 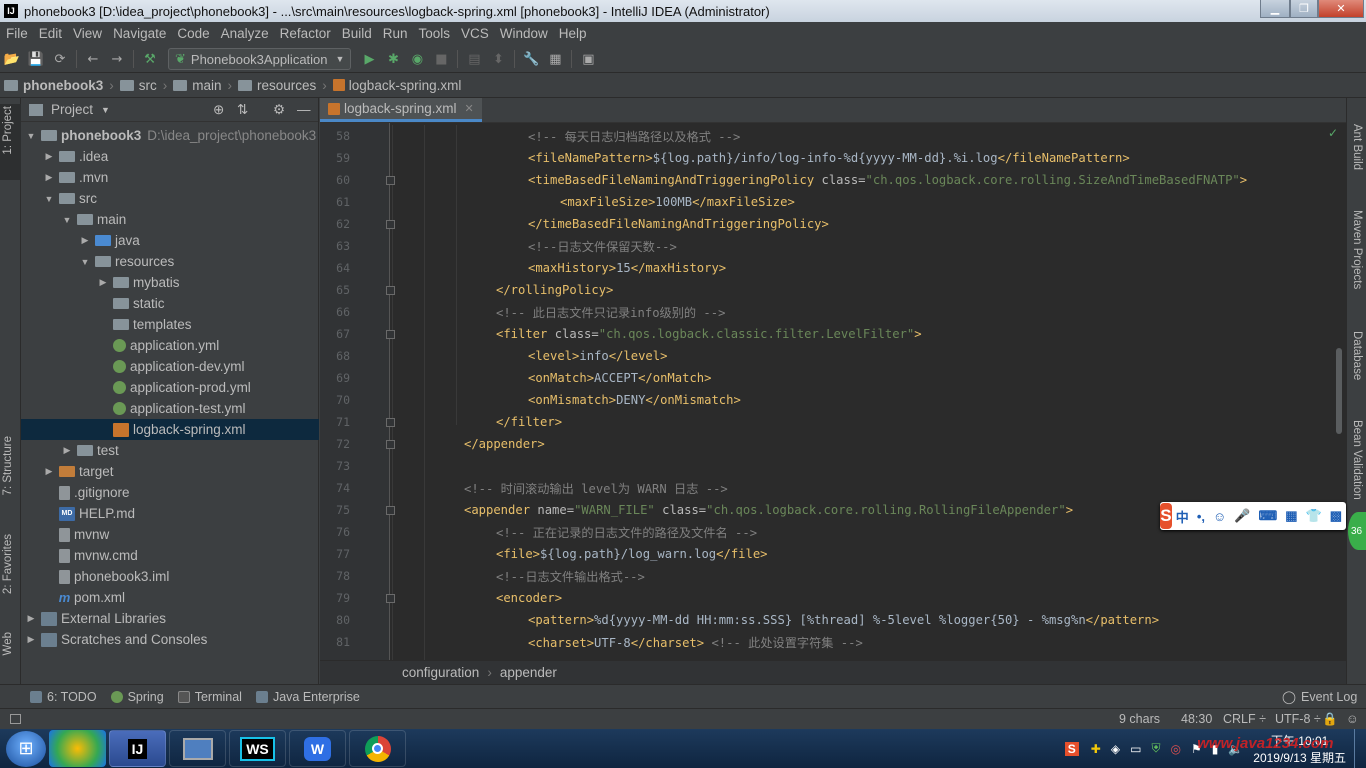 What do you see at coordinates (77, 748) in the screenshot?
I see `photo-app-icon` at bounding box center [77, 748].